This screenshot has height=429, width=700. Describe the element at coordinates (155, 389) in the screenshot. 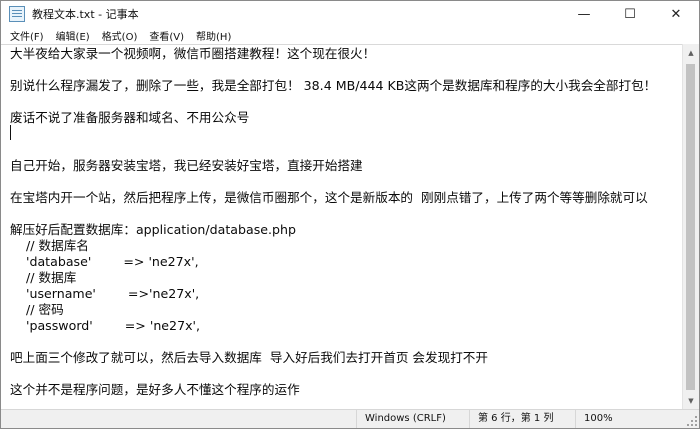

I see `text-line: 这个并不是程序问题，是好多人不懂这个程序的运作` at that location.